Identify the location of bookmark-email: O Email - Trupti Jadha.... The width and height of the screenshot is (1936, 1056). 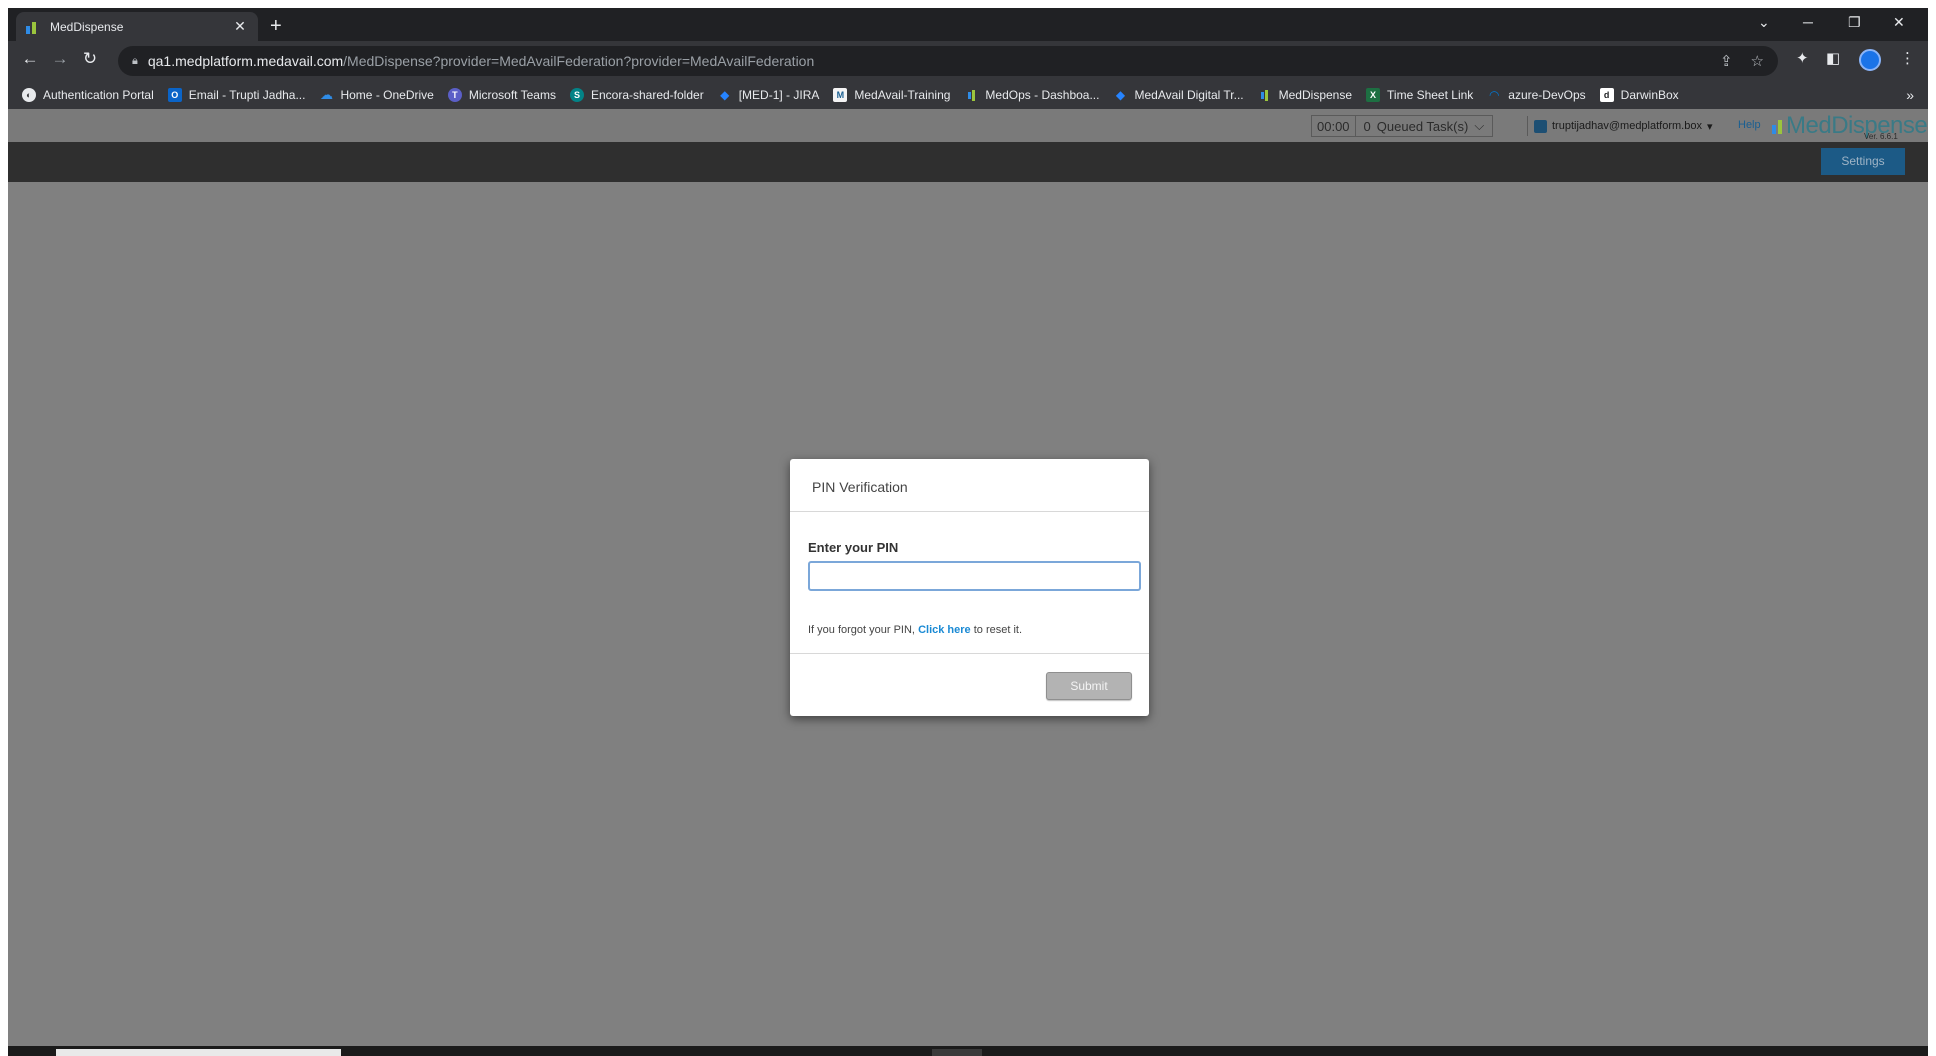
(236, 95).